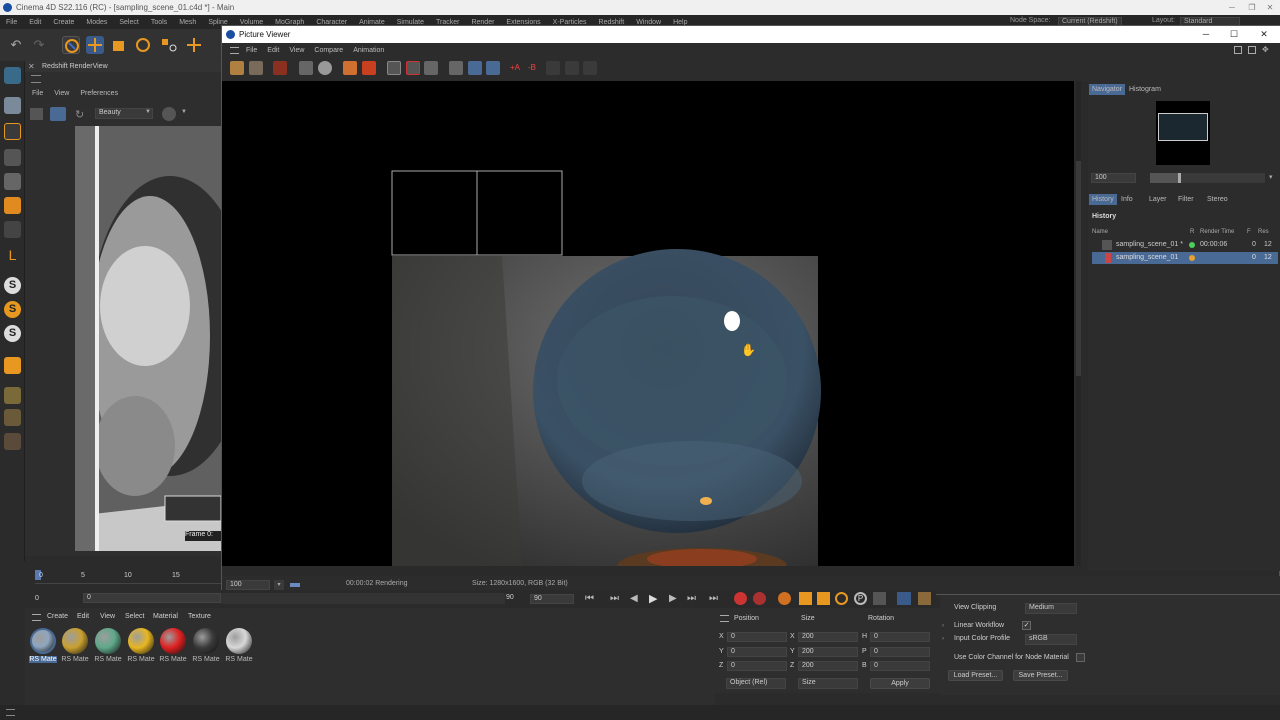  What do you see at coordinates (900, 652) in the screenshot?
I see `coords-rot-p: 0` at bounding box center [900, 652].